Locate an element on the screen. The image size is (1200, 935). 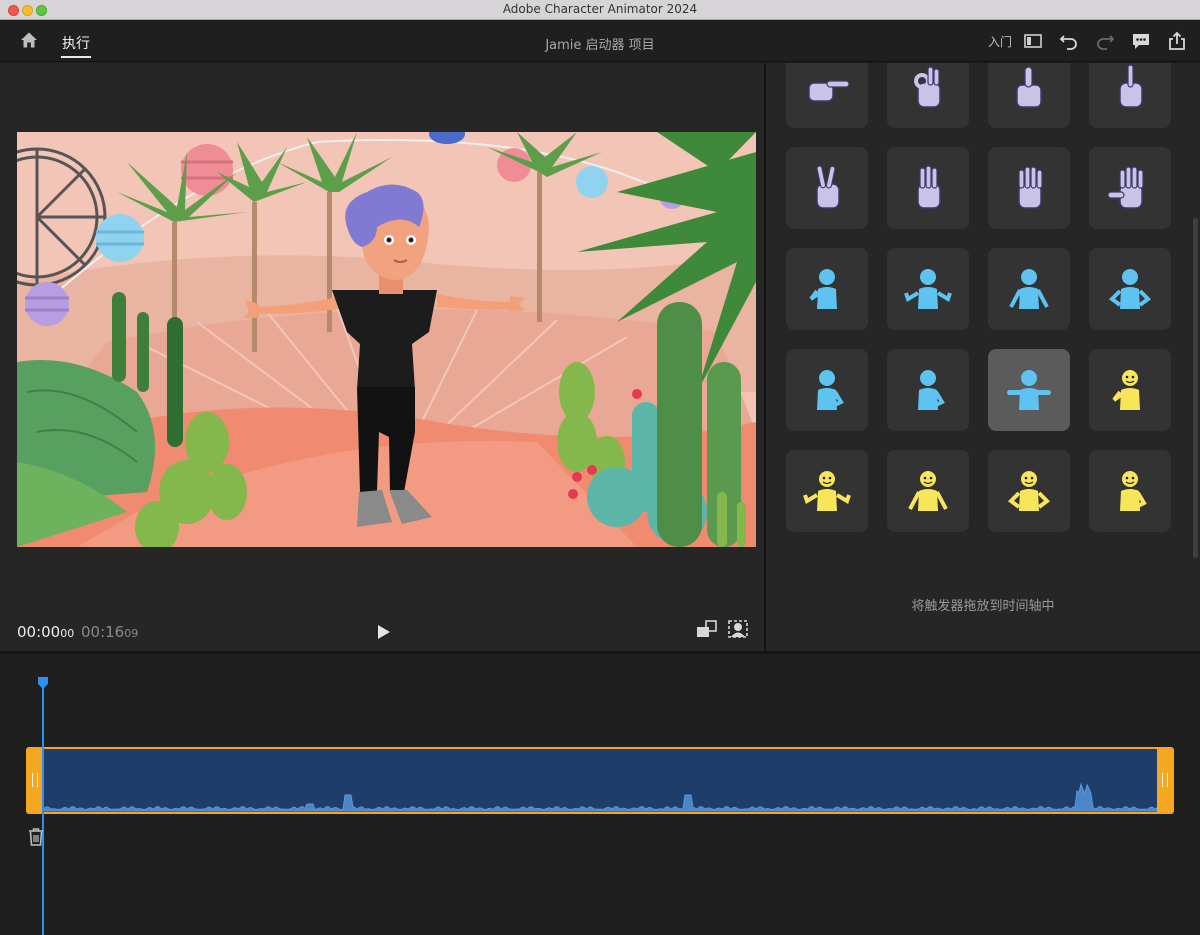
three-fingers-hand-icon is located at coordinates (929, 187).